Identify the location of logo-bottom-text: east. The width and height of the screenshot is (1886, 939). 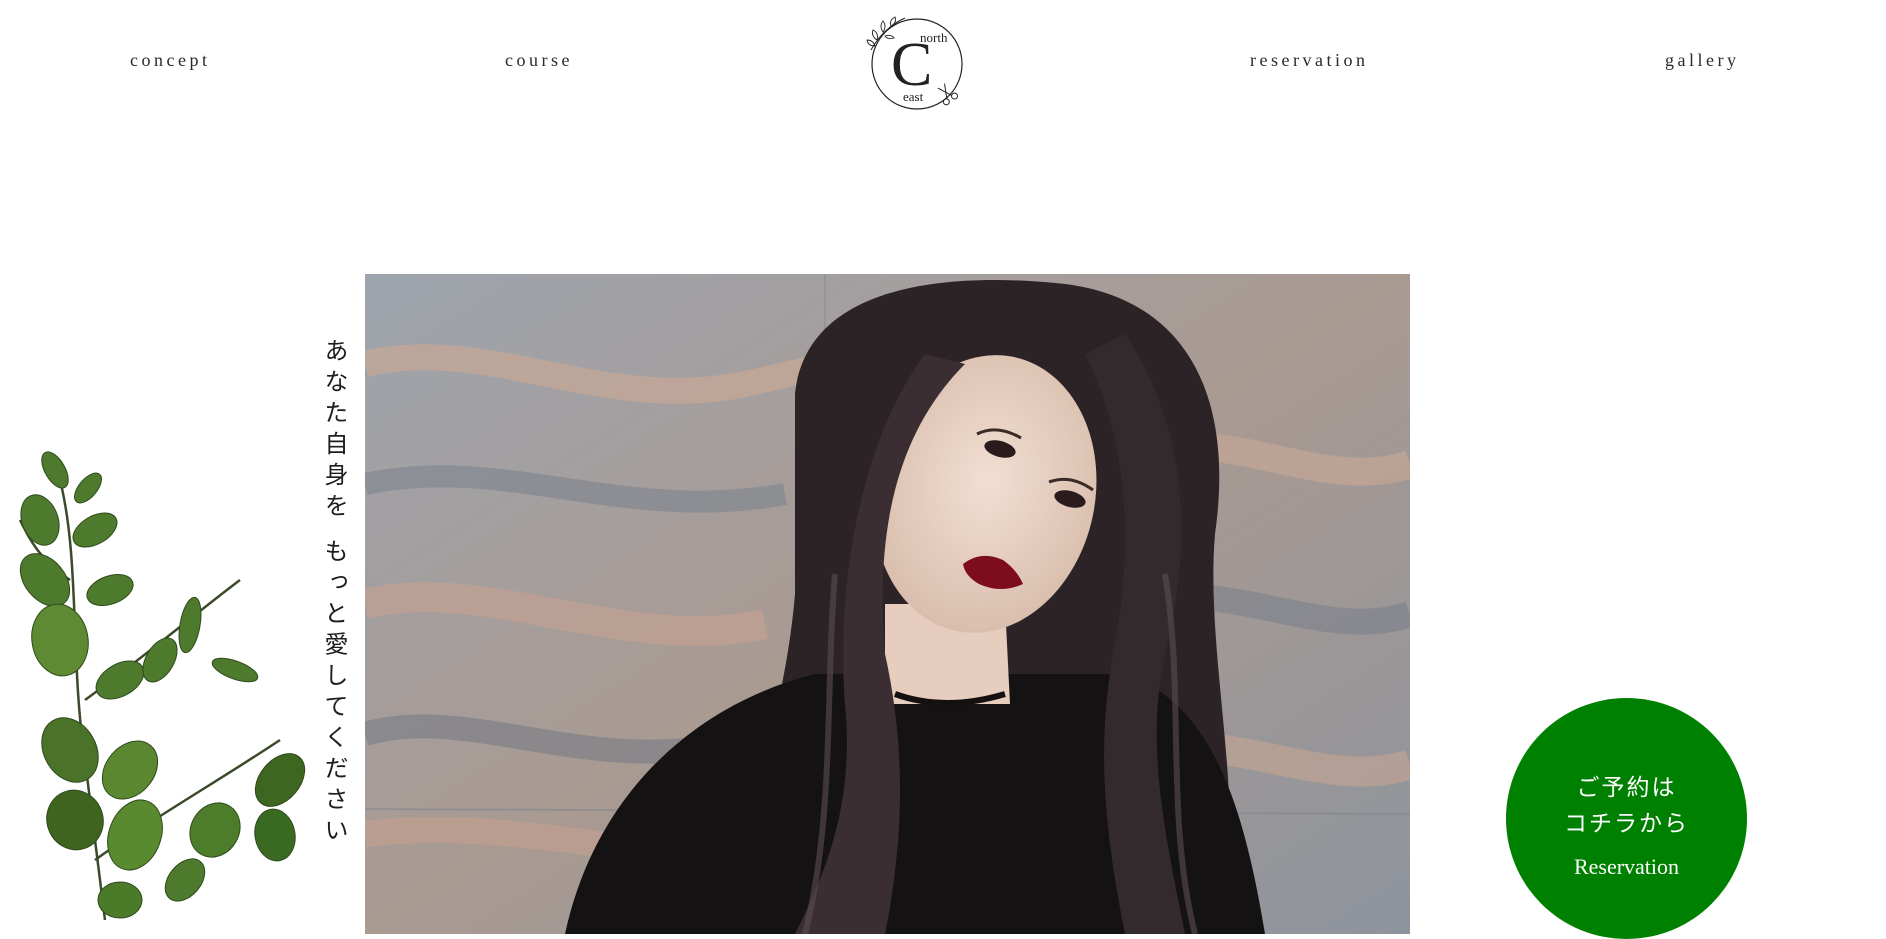
(913, 96).